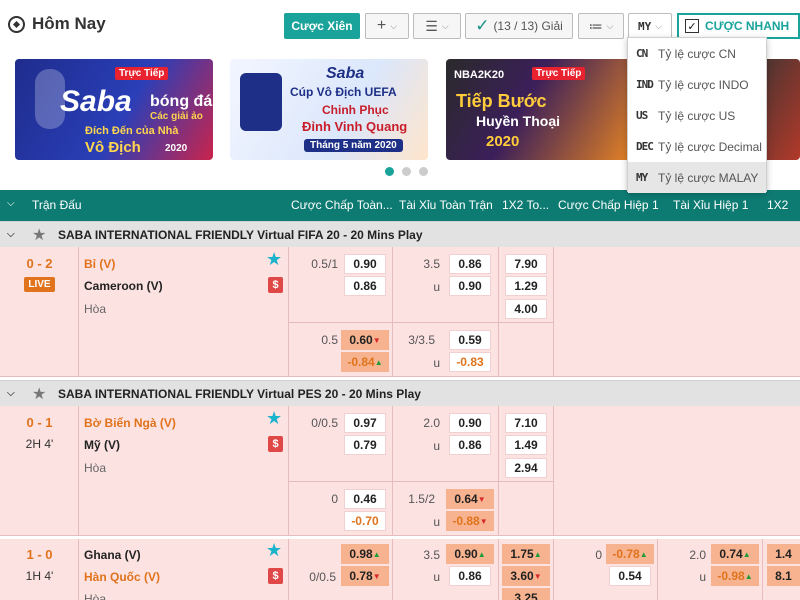 The width and height of the screenshot is (800, 600). I want to click on odds-cell: 7.90, so click(526, 264).